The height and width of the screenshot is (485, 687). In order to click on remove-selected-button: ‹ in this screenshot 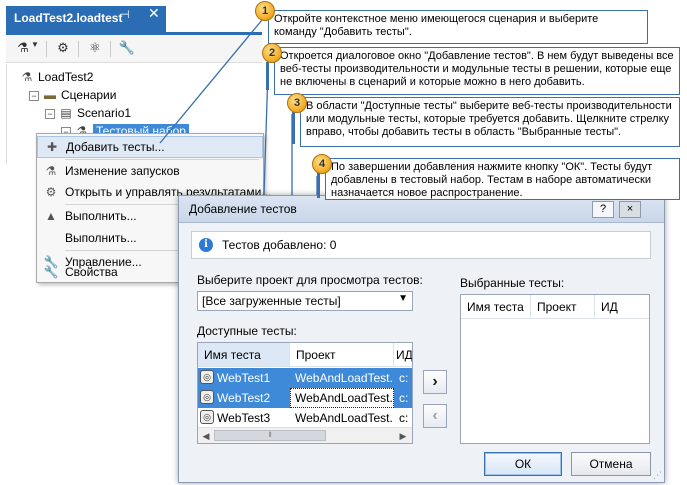, I will do `click(435, 416)`.